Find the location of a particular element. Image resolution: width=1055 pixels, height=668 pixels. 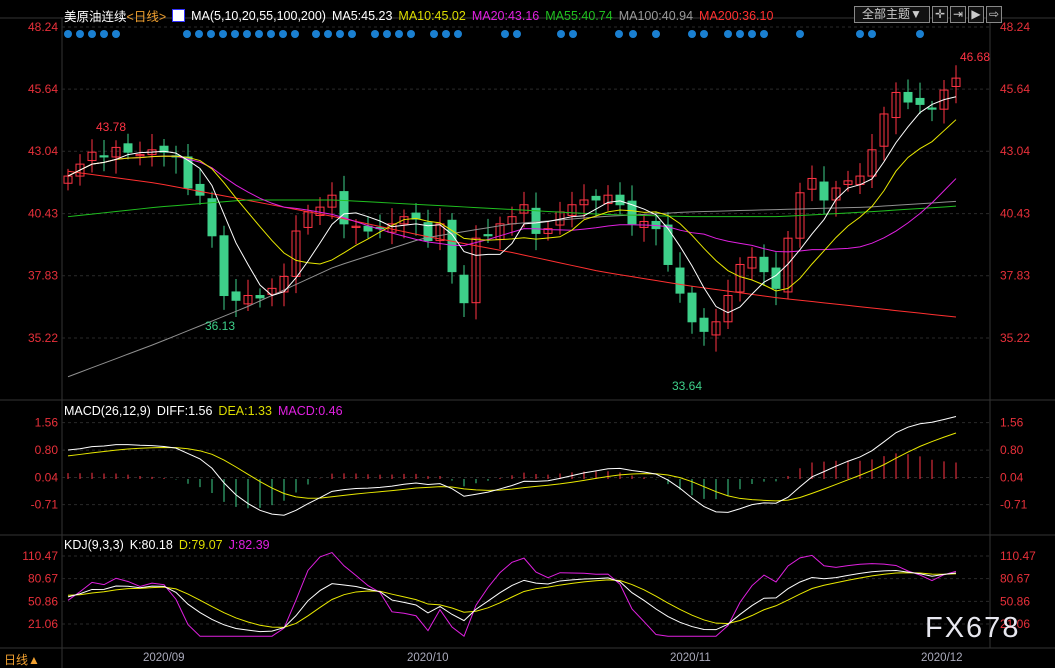

price-tick-left: 35.22 is located at coordinates (43, 338).